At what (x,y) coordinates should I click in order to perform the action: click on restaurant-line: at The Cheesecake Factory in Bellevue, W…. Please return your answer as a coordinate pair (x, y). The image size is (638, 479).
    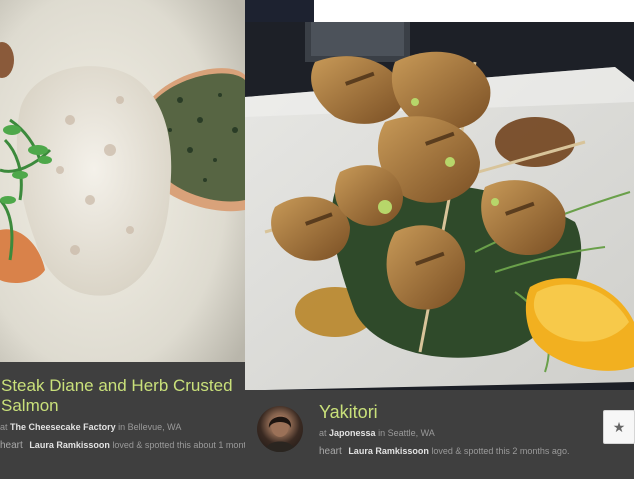
    Looking at the image, I should click on (122, 427).